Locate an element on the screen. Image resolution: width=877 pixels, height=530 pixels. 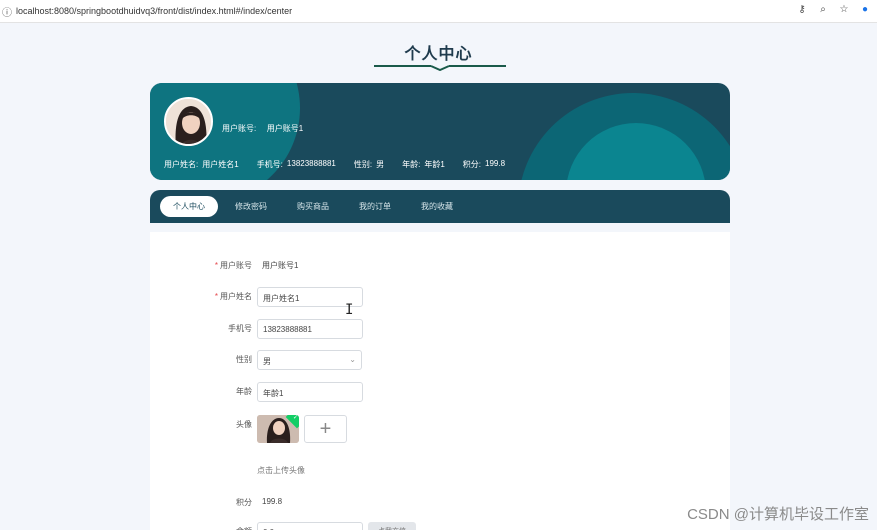
tab-change-password: 修改密码 is located at coordinates (251, 206).